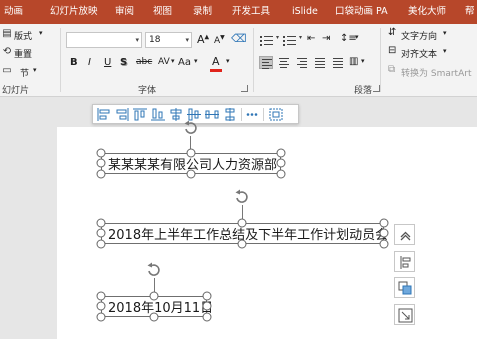 This screenshot has height=339, width=477. What do you see at coordinates (392, 69) in the screenshot?
I see `smartart-icon: ⧉` at bounding box center [392, 69].